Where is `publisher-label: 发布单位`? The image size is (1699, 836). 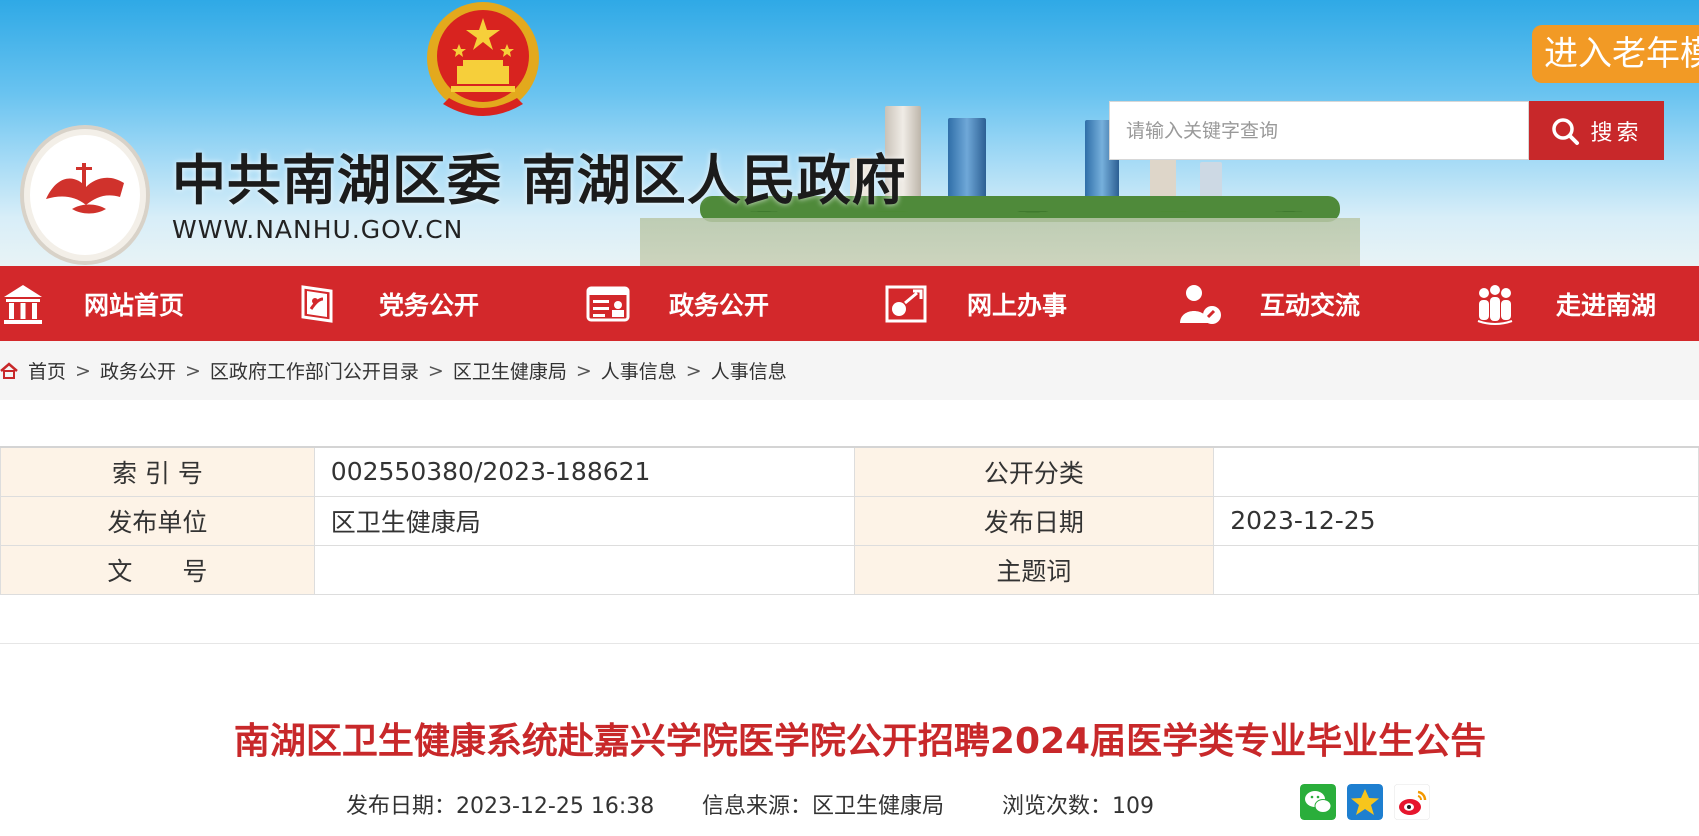
publisher-label: 发布单位 is located at coordinates (157, 520).